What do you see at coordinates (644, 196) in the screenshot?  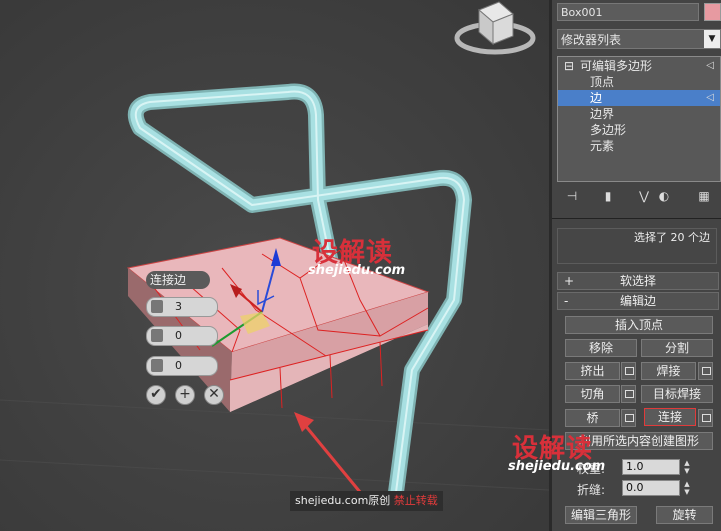 I see `make-unique-icon: ⋁` at bounding box center [644, 196].